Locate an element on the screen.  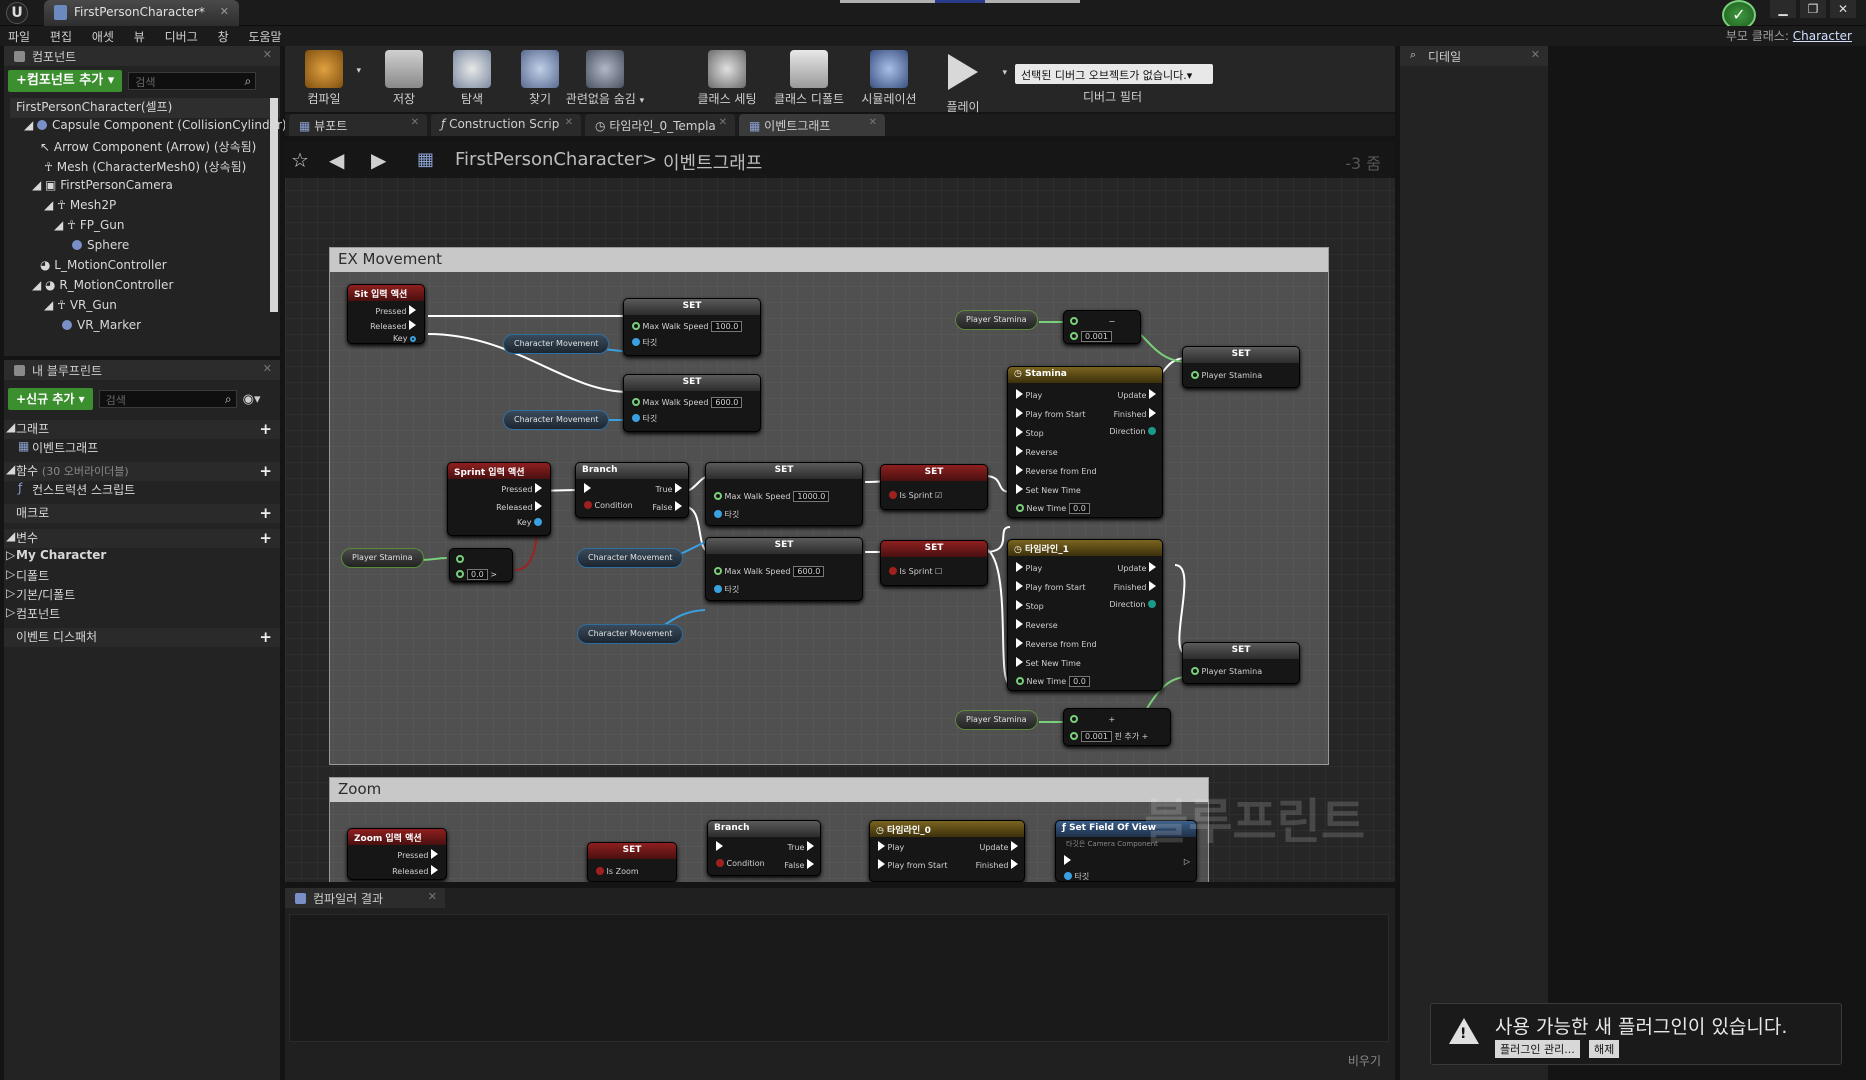
add-macro-icon: + is located at coordinates (265, 513).